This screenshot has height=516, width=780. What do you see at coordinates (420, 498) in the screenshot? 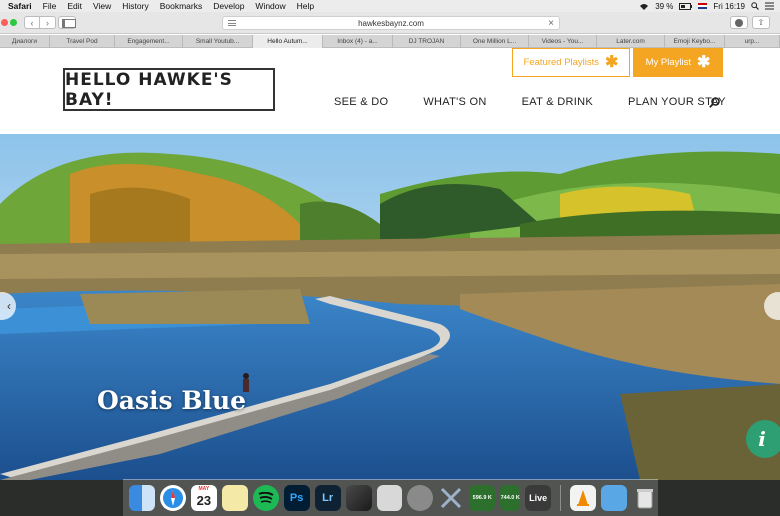
I see `system-preferences-icon` at bounding box center [420, 498].